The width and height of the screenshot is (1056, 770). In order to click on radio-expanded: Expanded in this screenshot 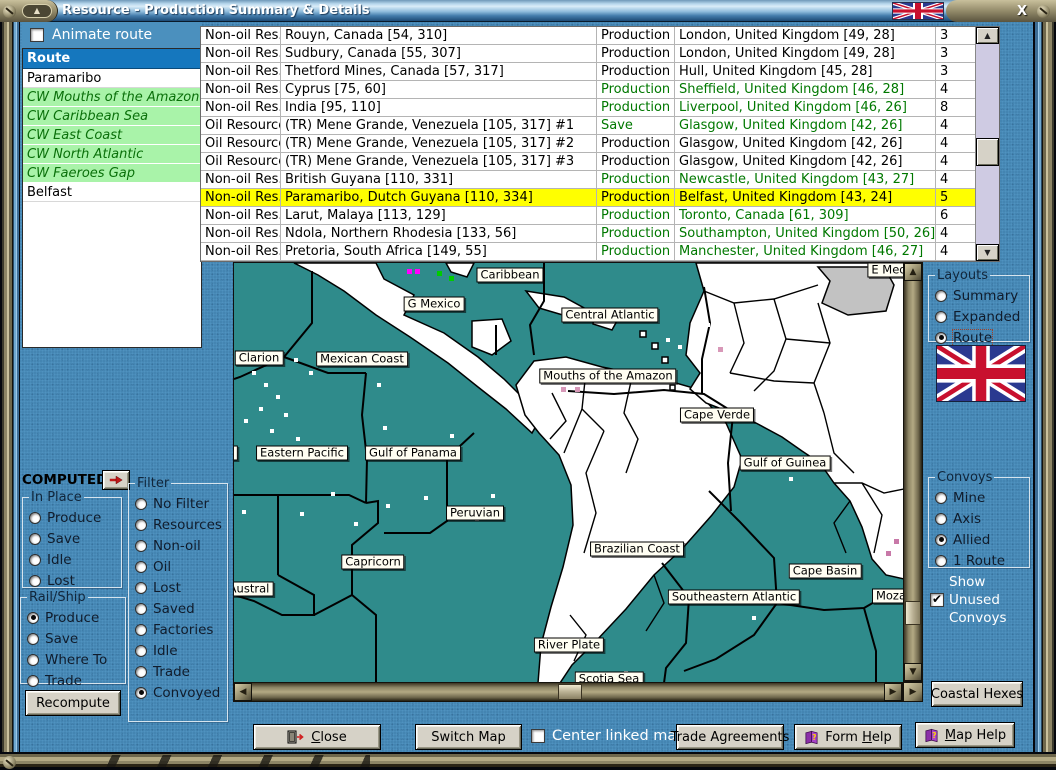, I will do `click(980, 316)`.